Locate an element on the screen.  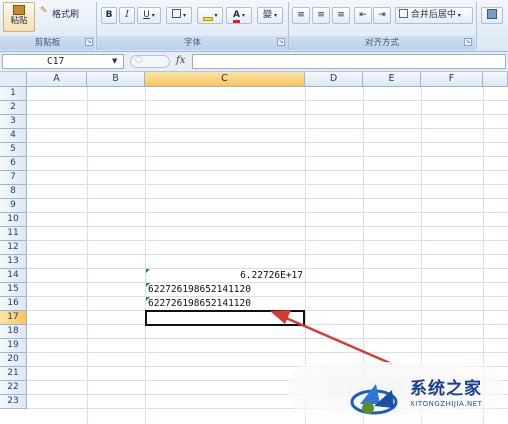
row-header: 12 is located at coordinates (13, 248).